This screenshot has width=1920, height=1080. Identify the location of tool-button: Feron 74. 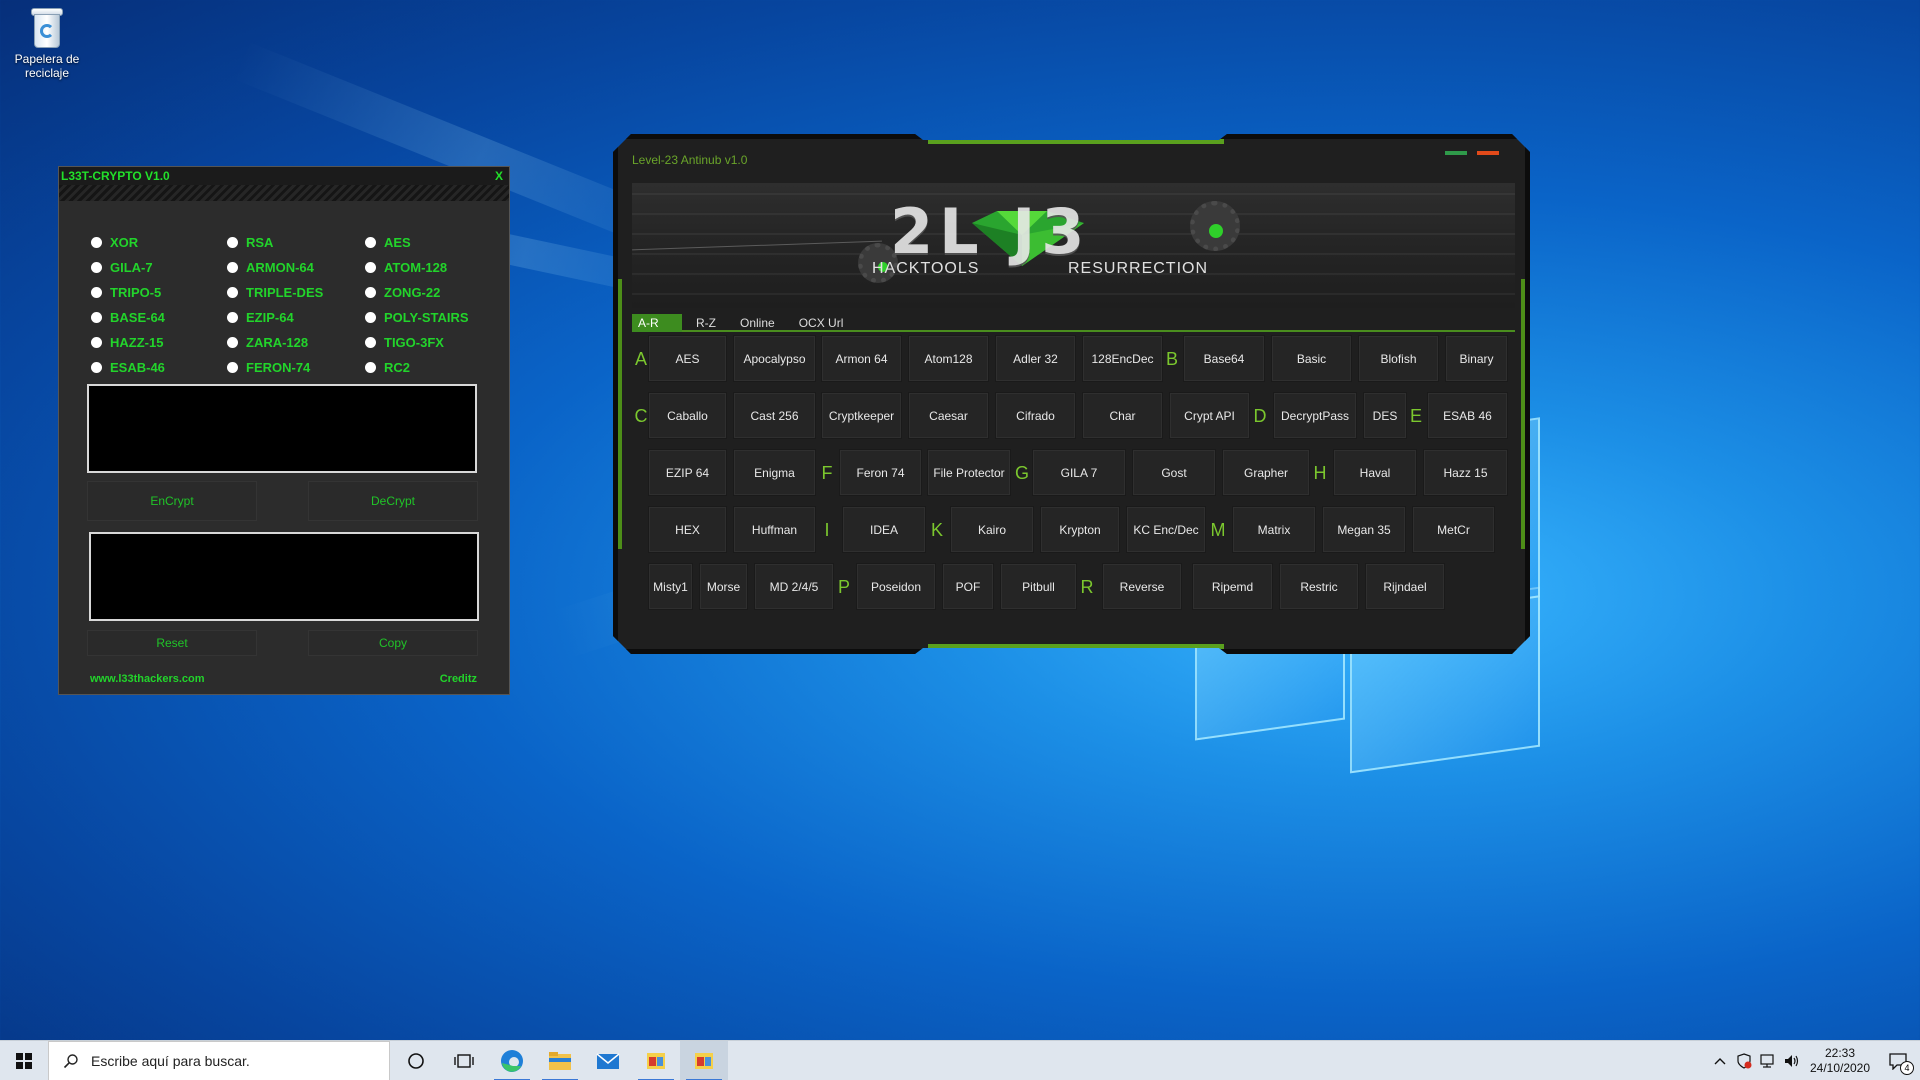
(880, 472).